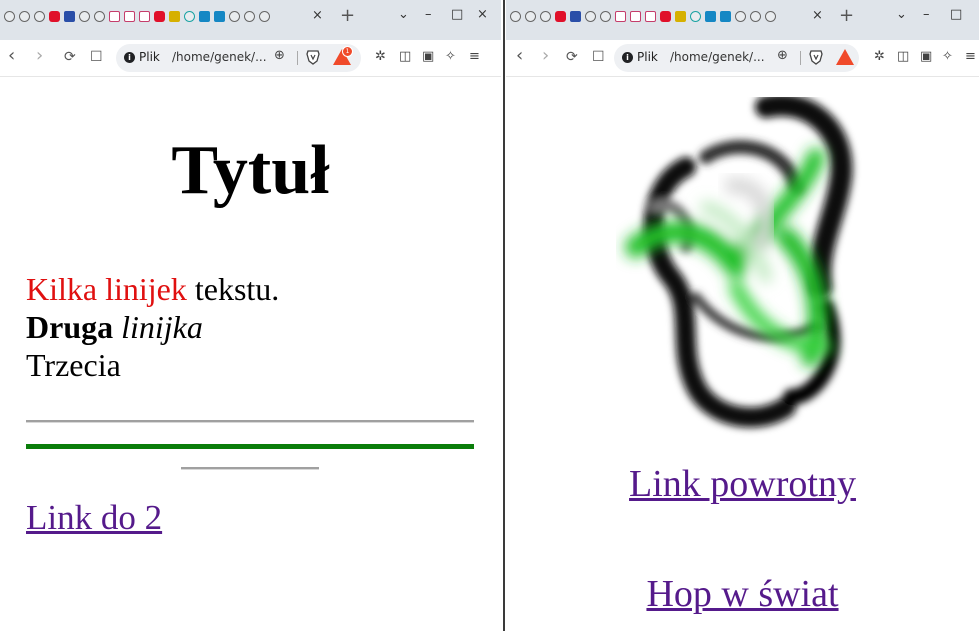  What do you see at coordinates (482, 14) in the screenshot?
I see `close-window-icon: ×` at bounding box center [482, 14].